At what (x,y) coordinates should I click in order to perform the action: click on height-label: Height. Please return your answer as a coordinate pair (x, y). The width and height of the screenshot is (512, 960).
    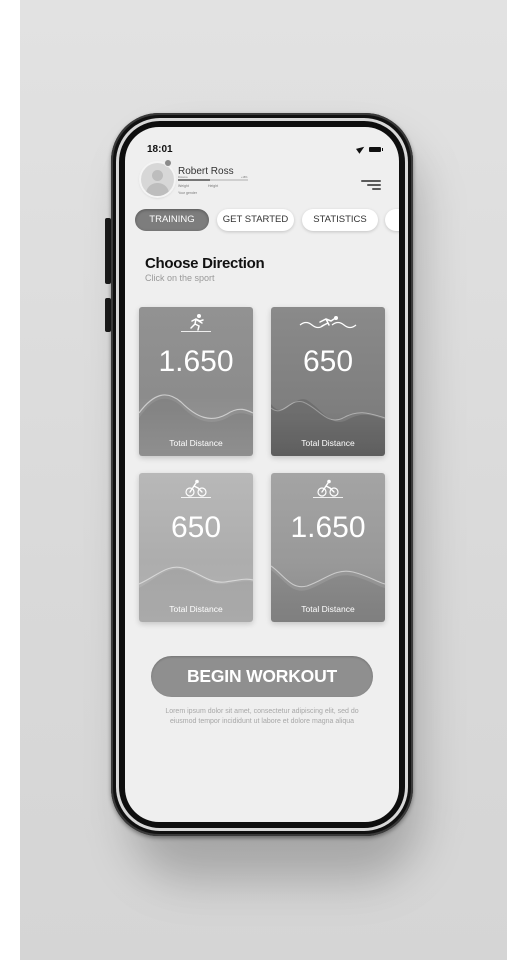
    Looking at the image, I should click on (213, 186).